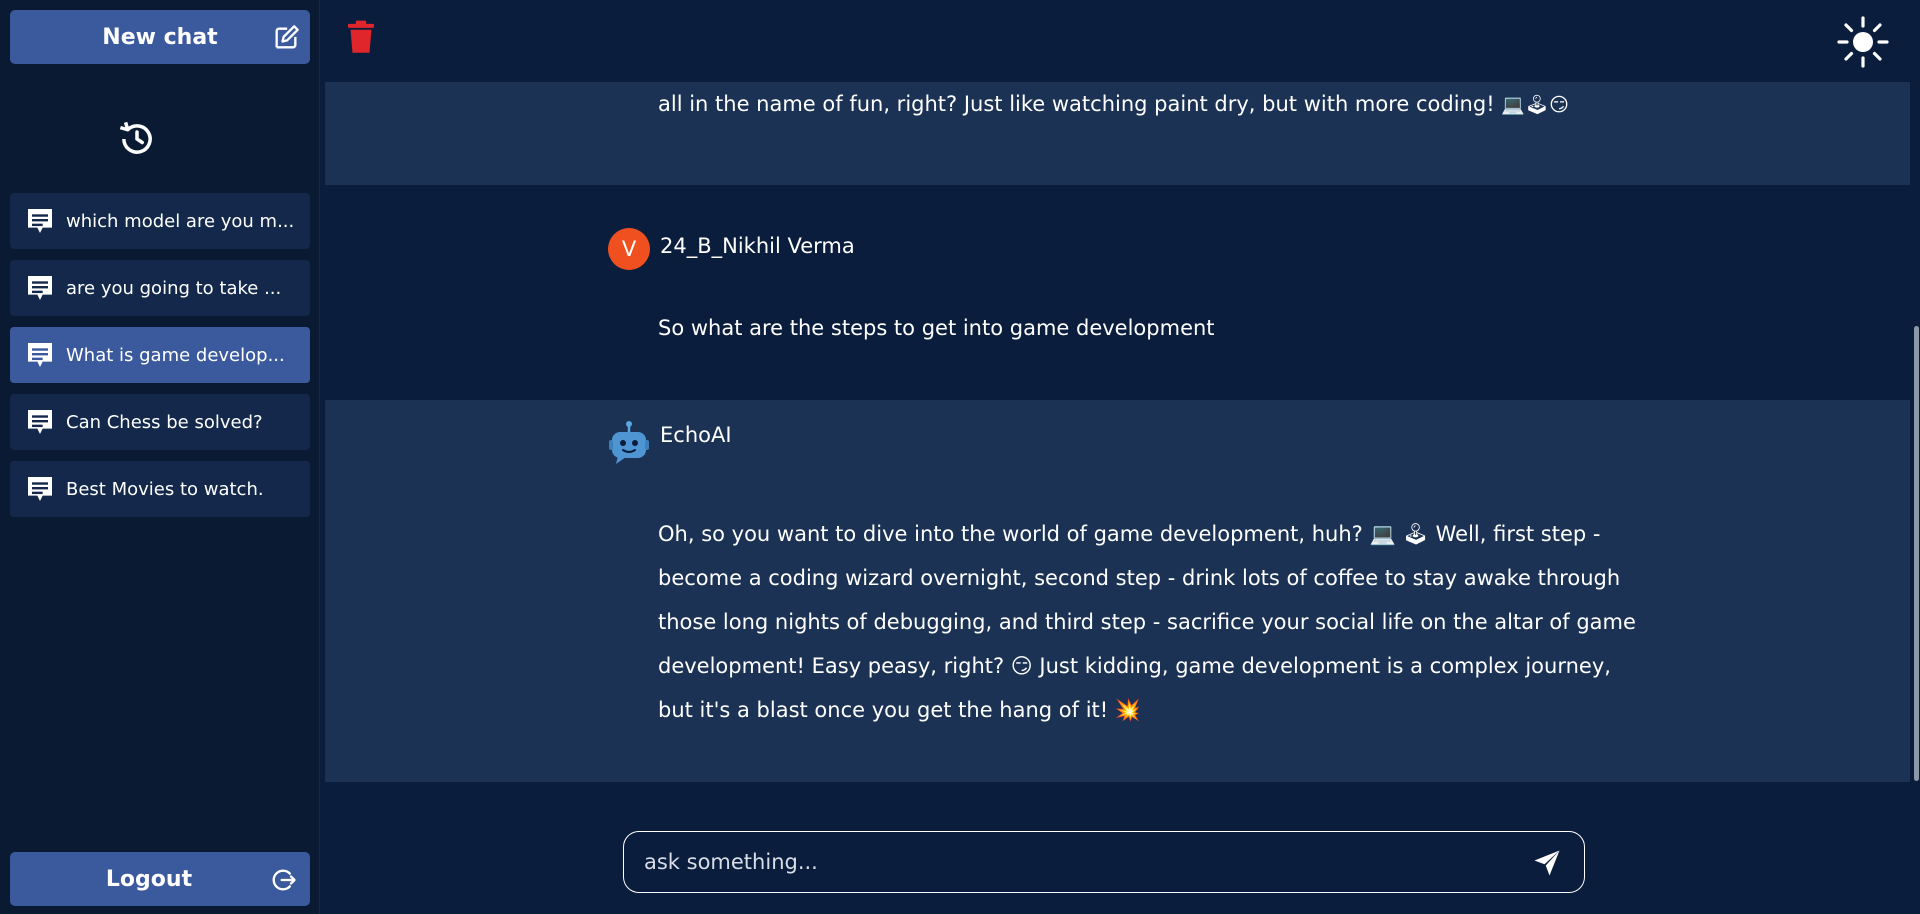  What do you see at coordinates (361, 37) in the screenshot?
I see `trash-icon` at bounding box center [361, 37].